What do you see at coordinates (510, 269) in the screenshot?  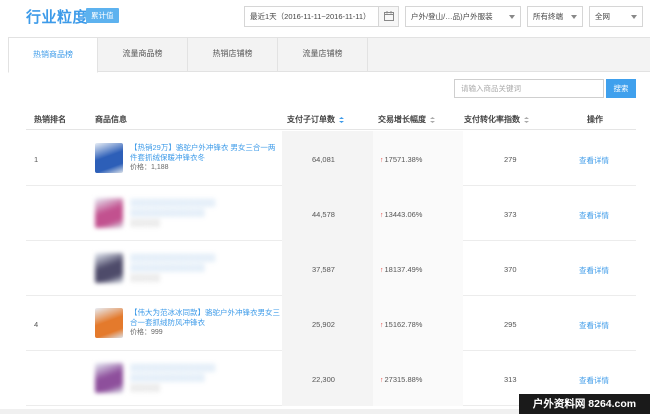 I see `conversion-value: 370` at bounding box center [510, 269].